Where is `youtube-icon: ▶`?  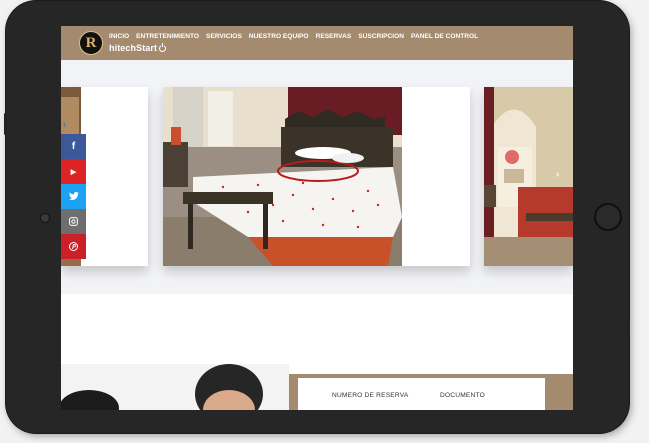
youtube-icon: ▶ is located at coordinates (73, 172).